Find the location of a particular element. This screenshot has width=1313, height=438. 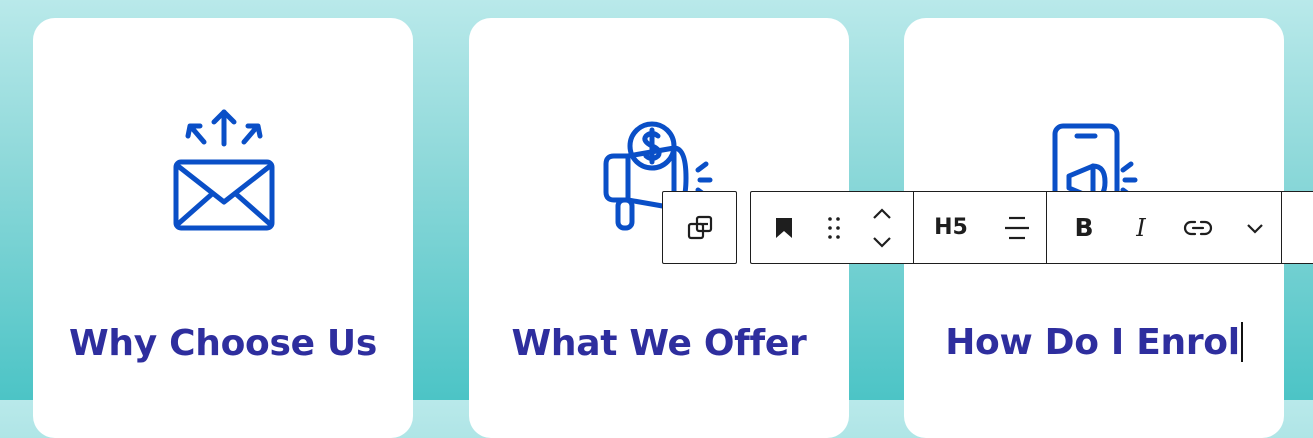

move-down-icon is located at coordinates (882, 242).